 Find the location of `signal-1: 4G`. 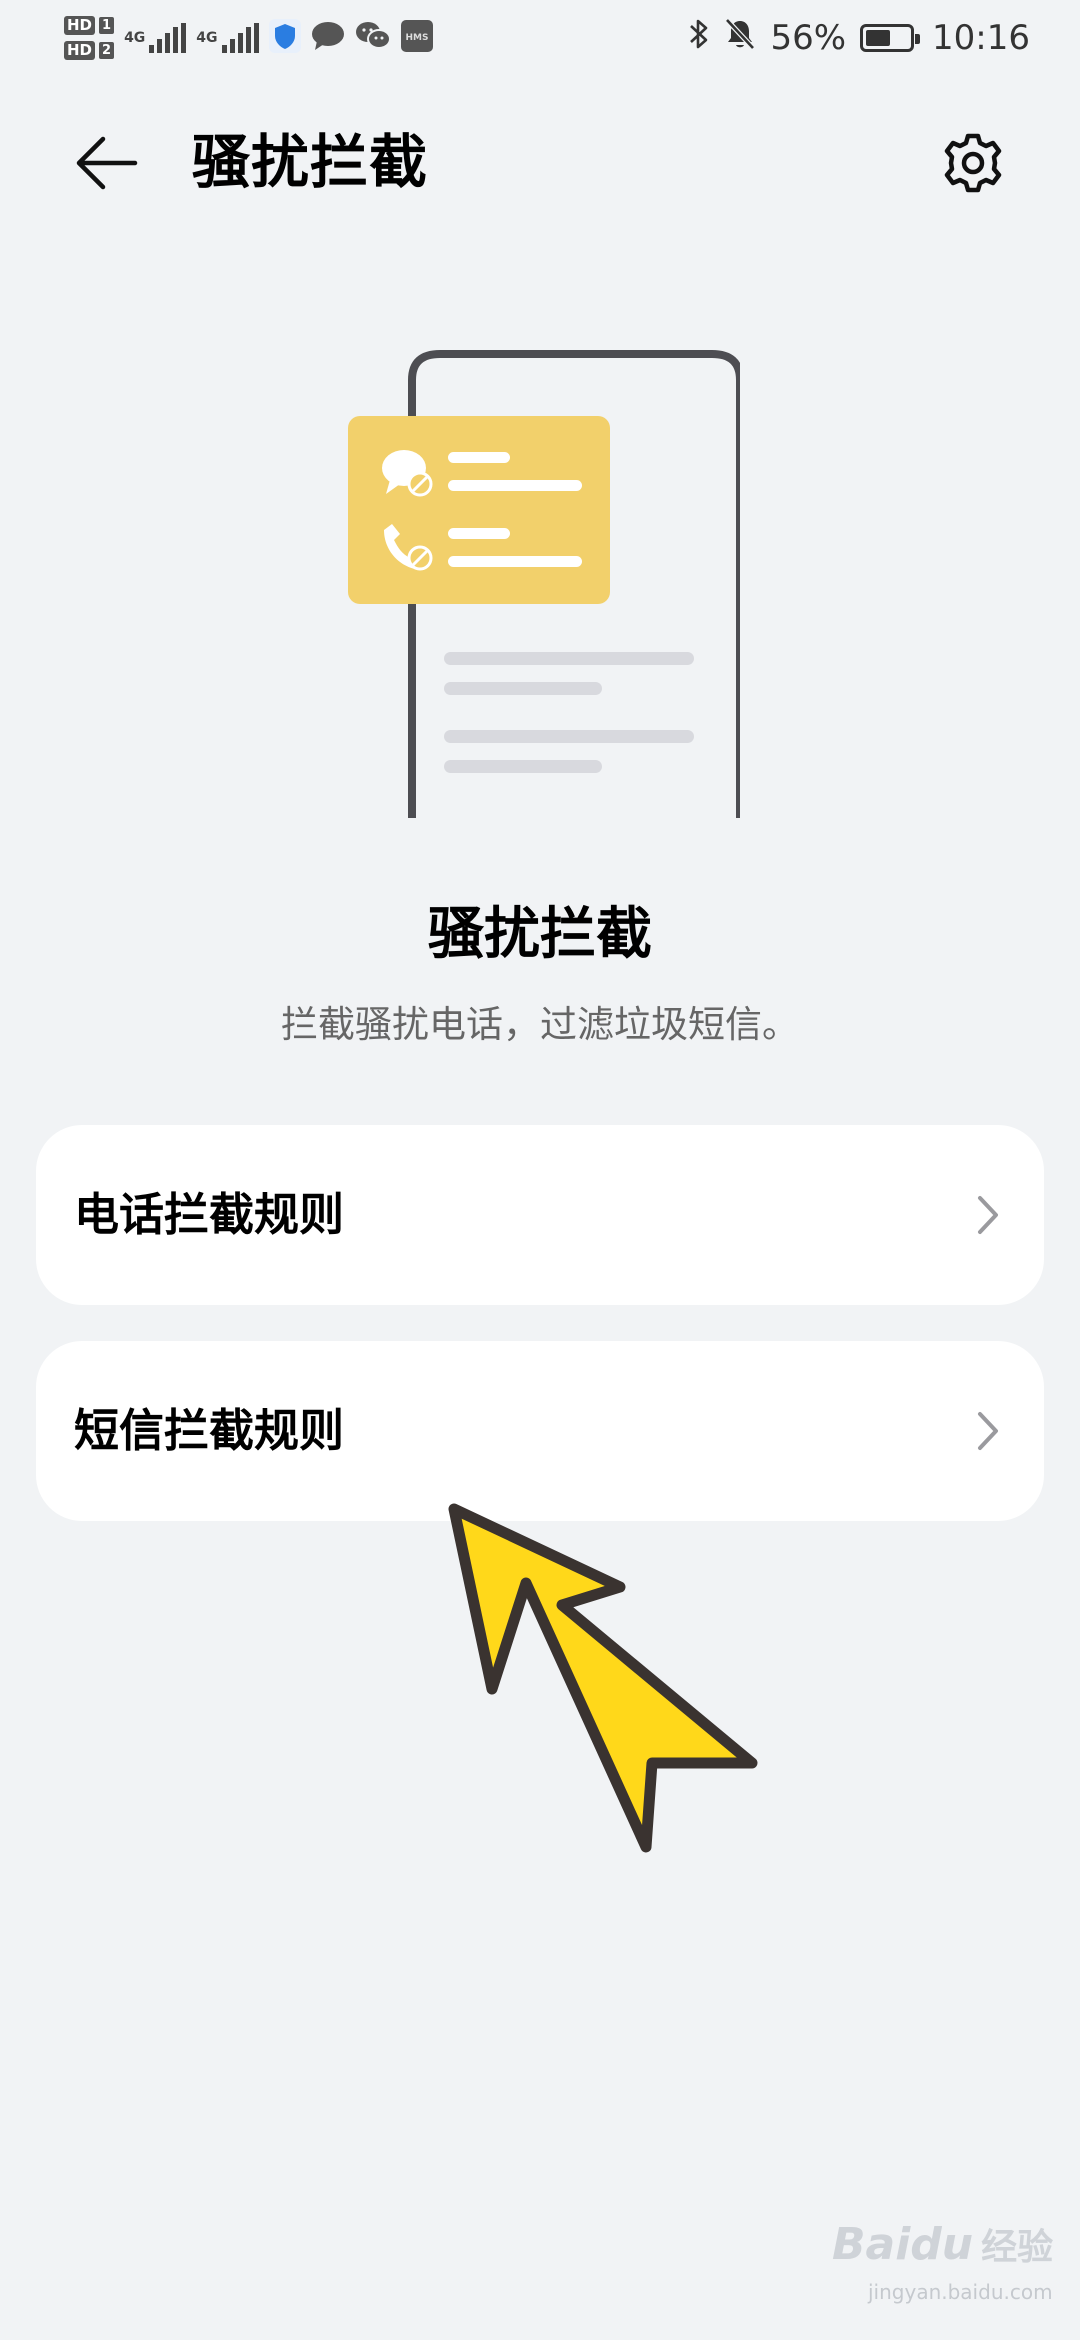

signal-1: 4G is located at coordinates (155, 38).